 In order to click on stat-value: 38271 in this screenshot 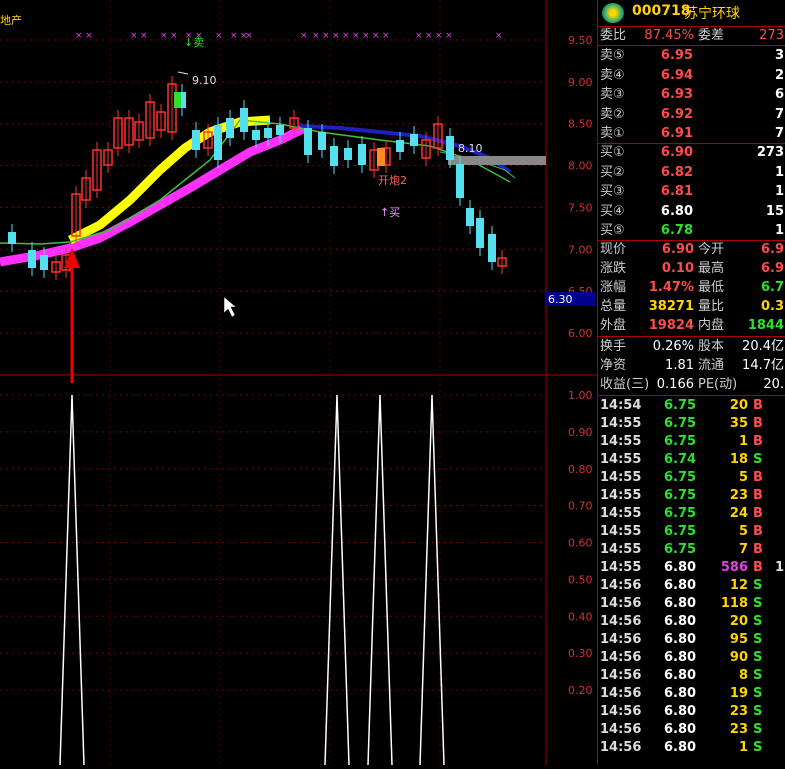, I will do `click(671, 306)`.